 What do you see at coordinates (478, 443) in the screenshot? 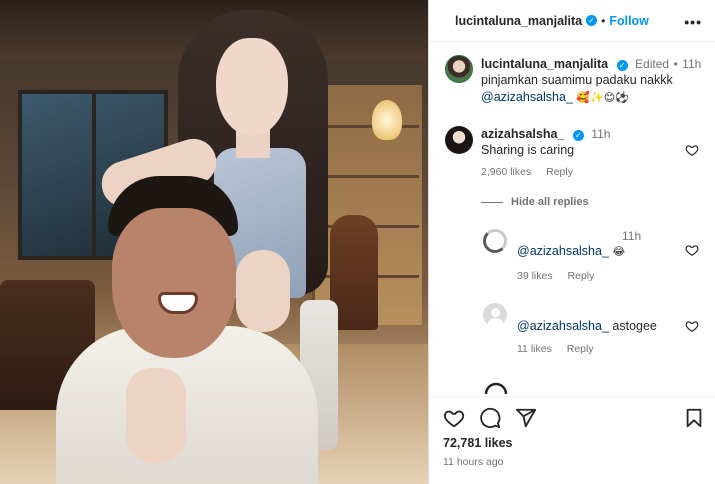
I see `post-likes: 72,781 likes` at bounding box center [478, 443].